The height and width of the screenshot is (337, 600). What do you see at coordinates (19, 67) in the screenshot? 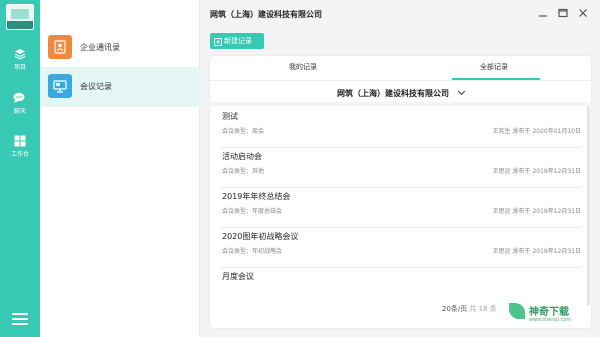
I see `rail-item-label: 项目` at bounding box center [19, 67].